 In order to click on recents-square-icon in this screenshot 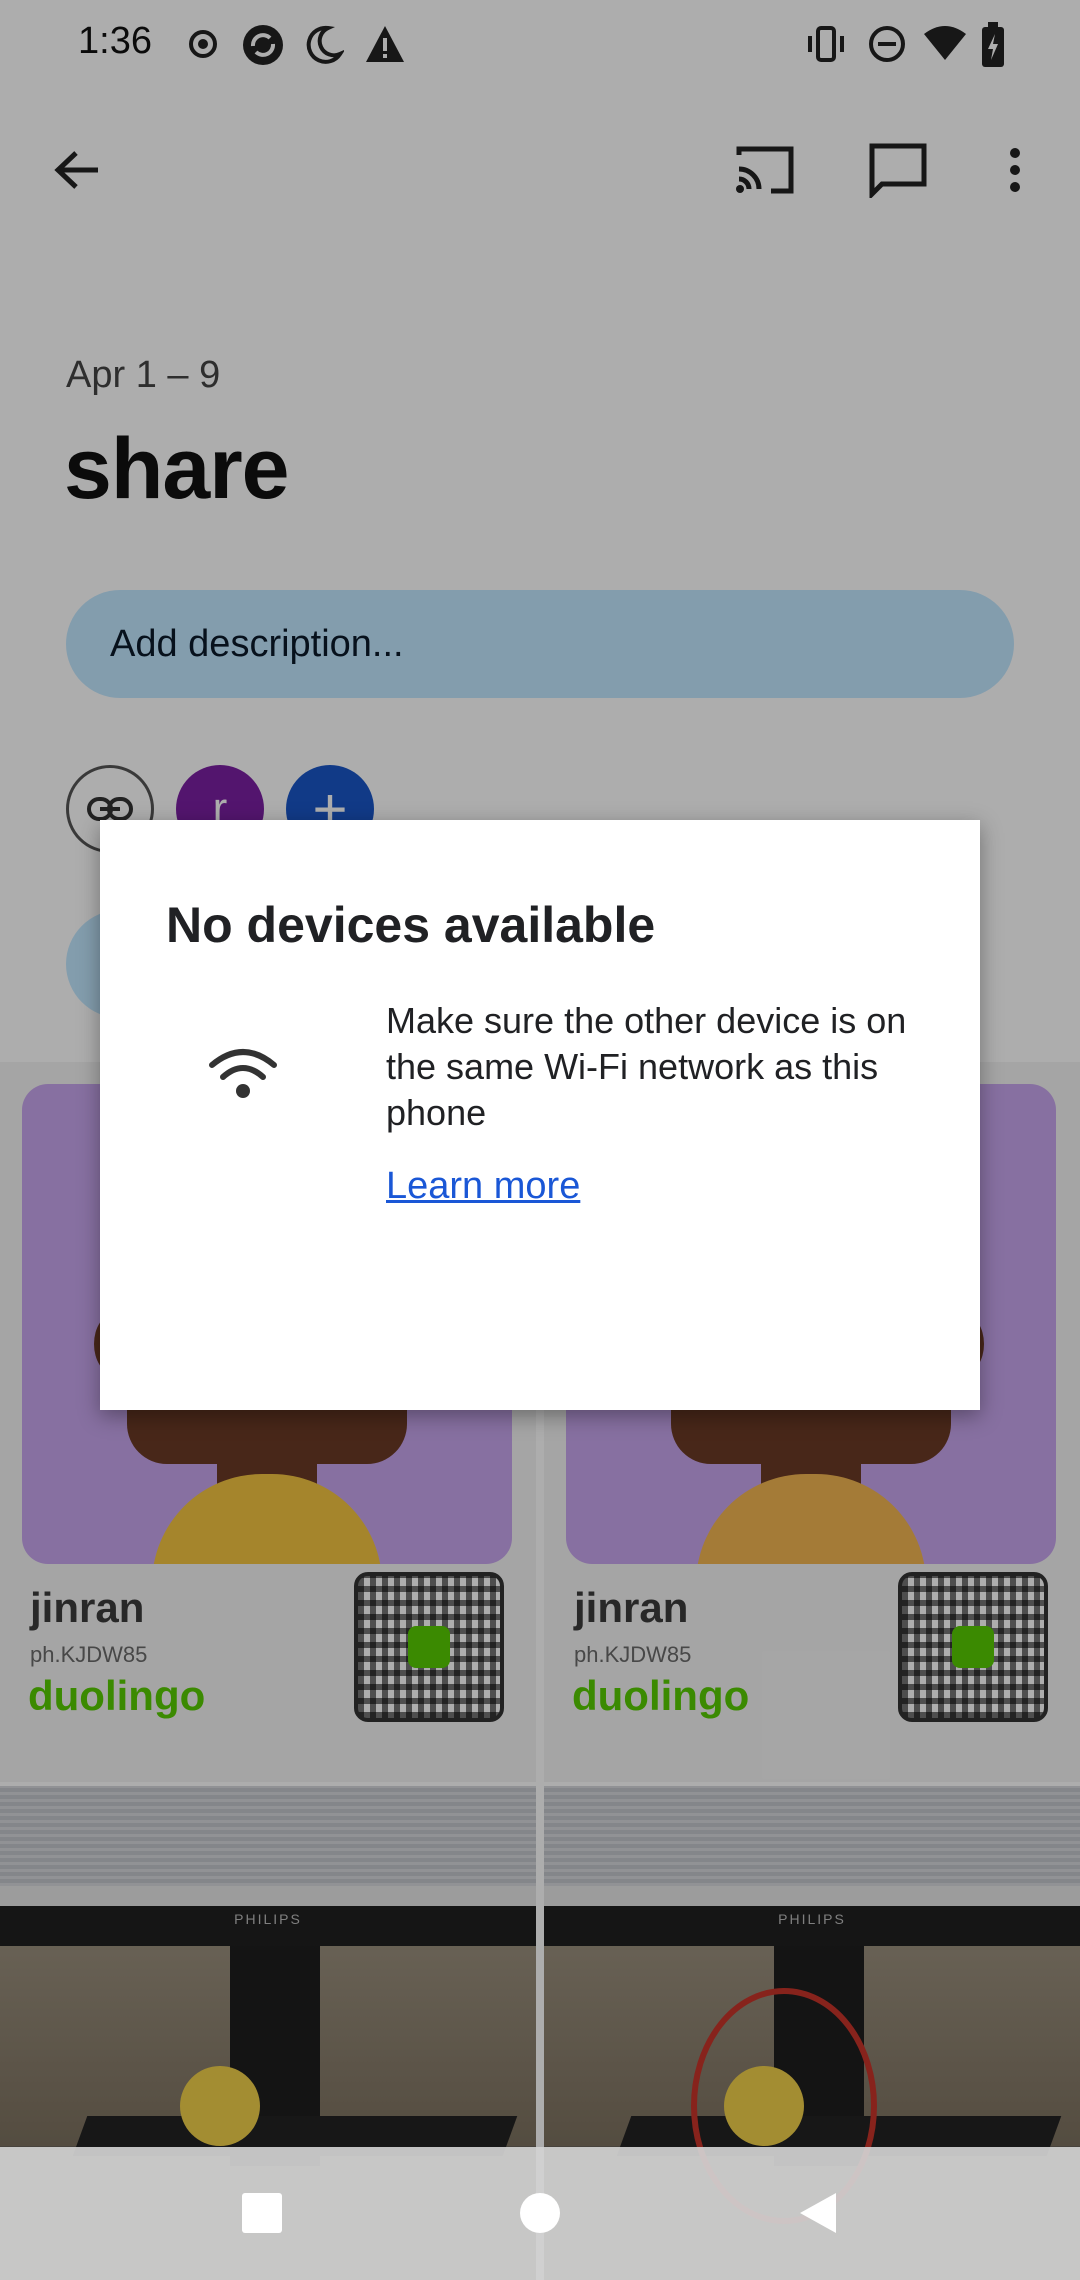, I will do `click(262, 2213)`.